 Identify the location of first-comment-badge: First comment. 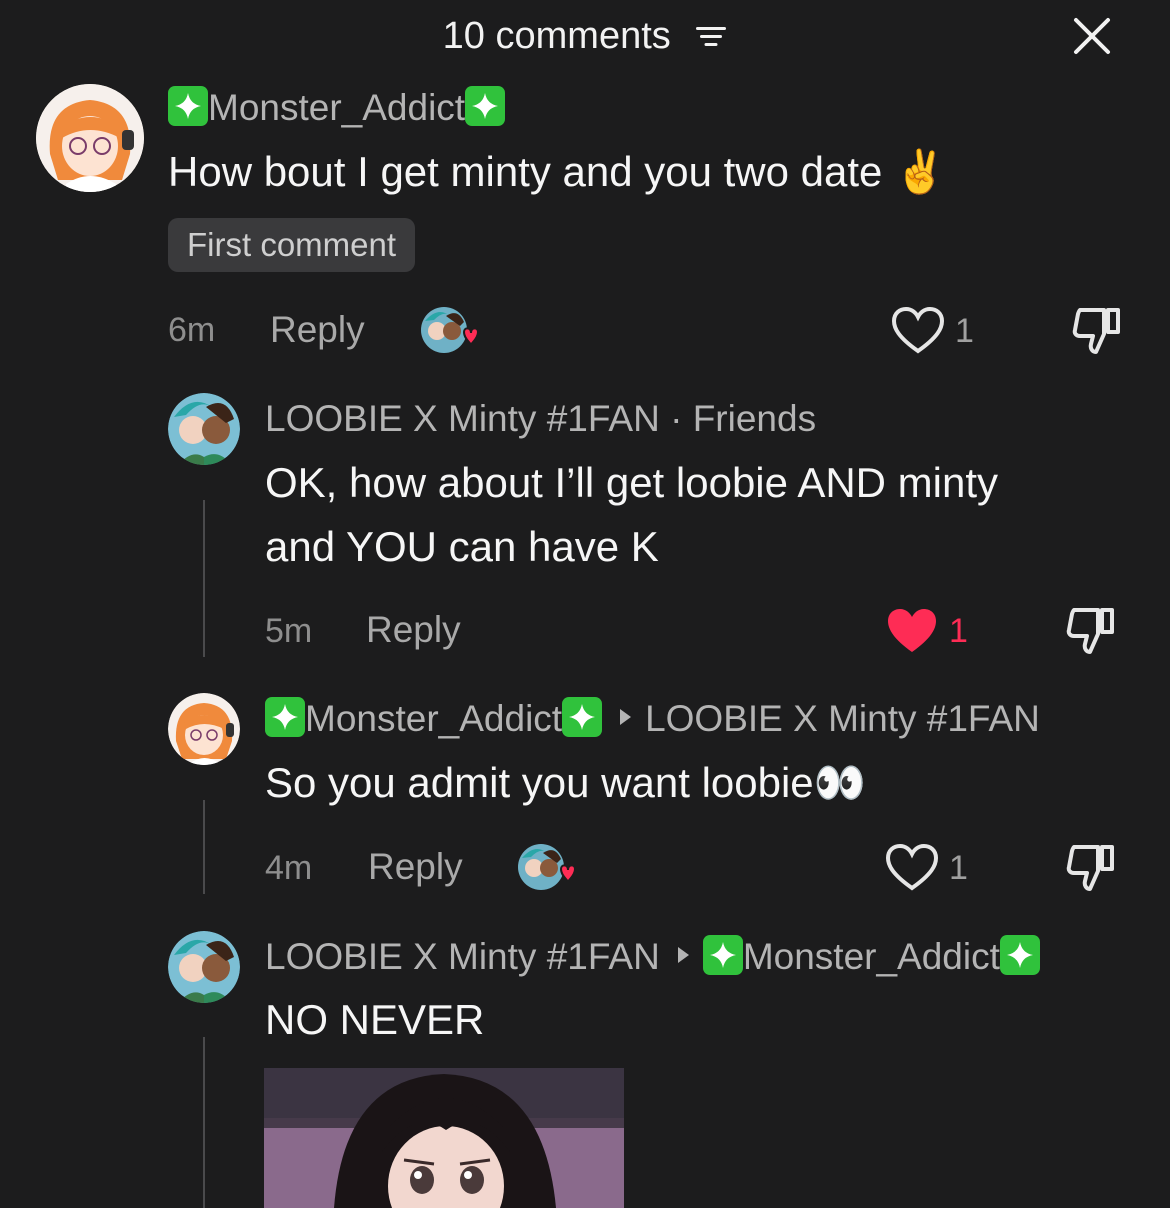
(292, 245).